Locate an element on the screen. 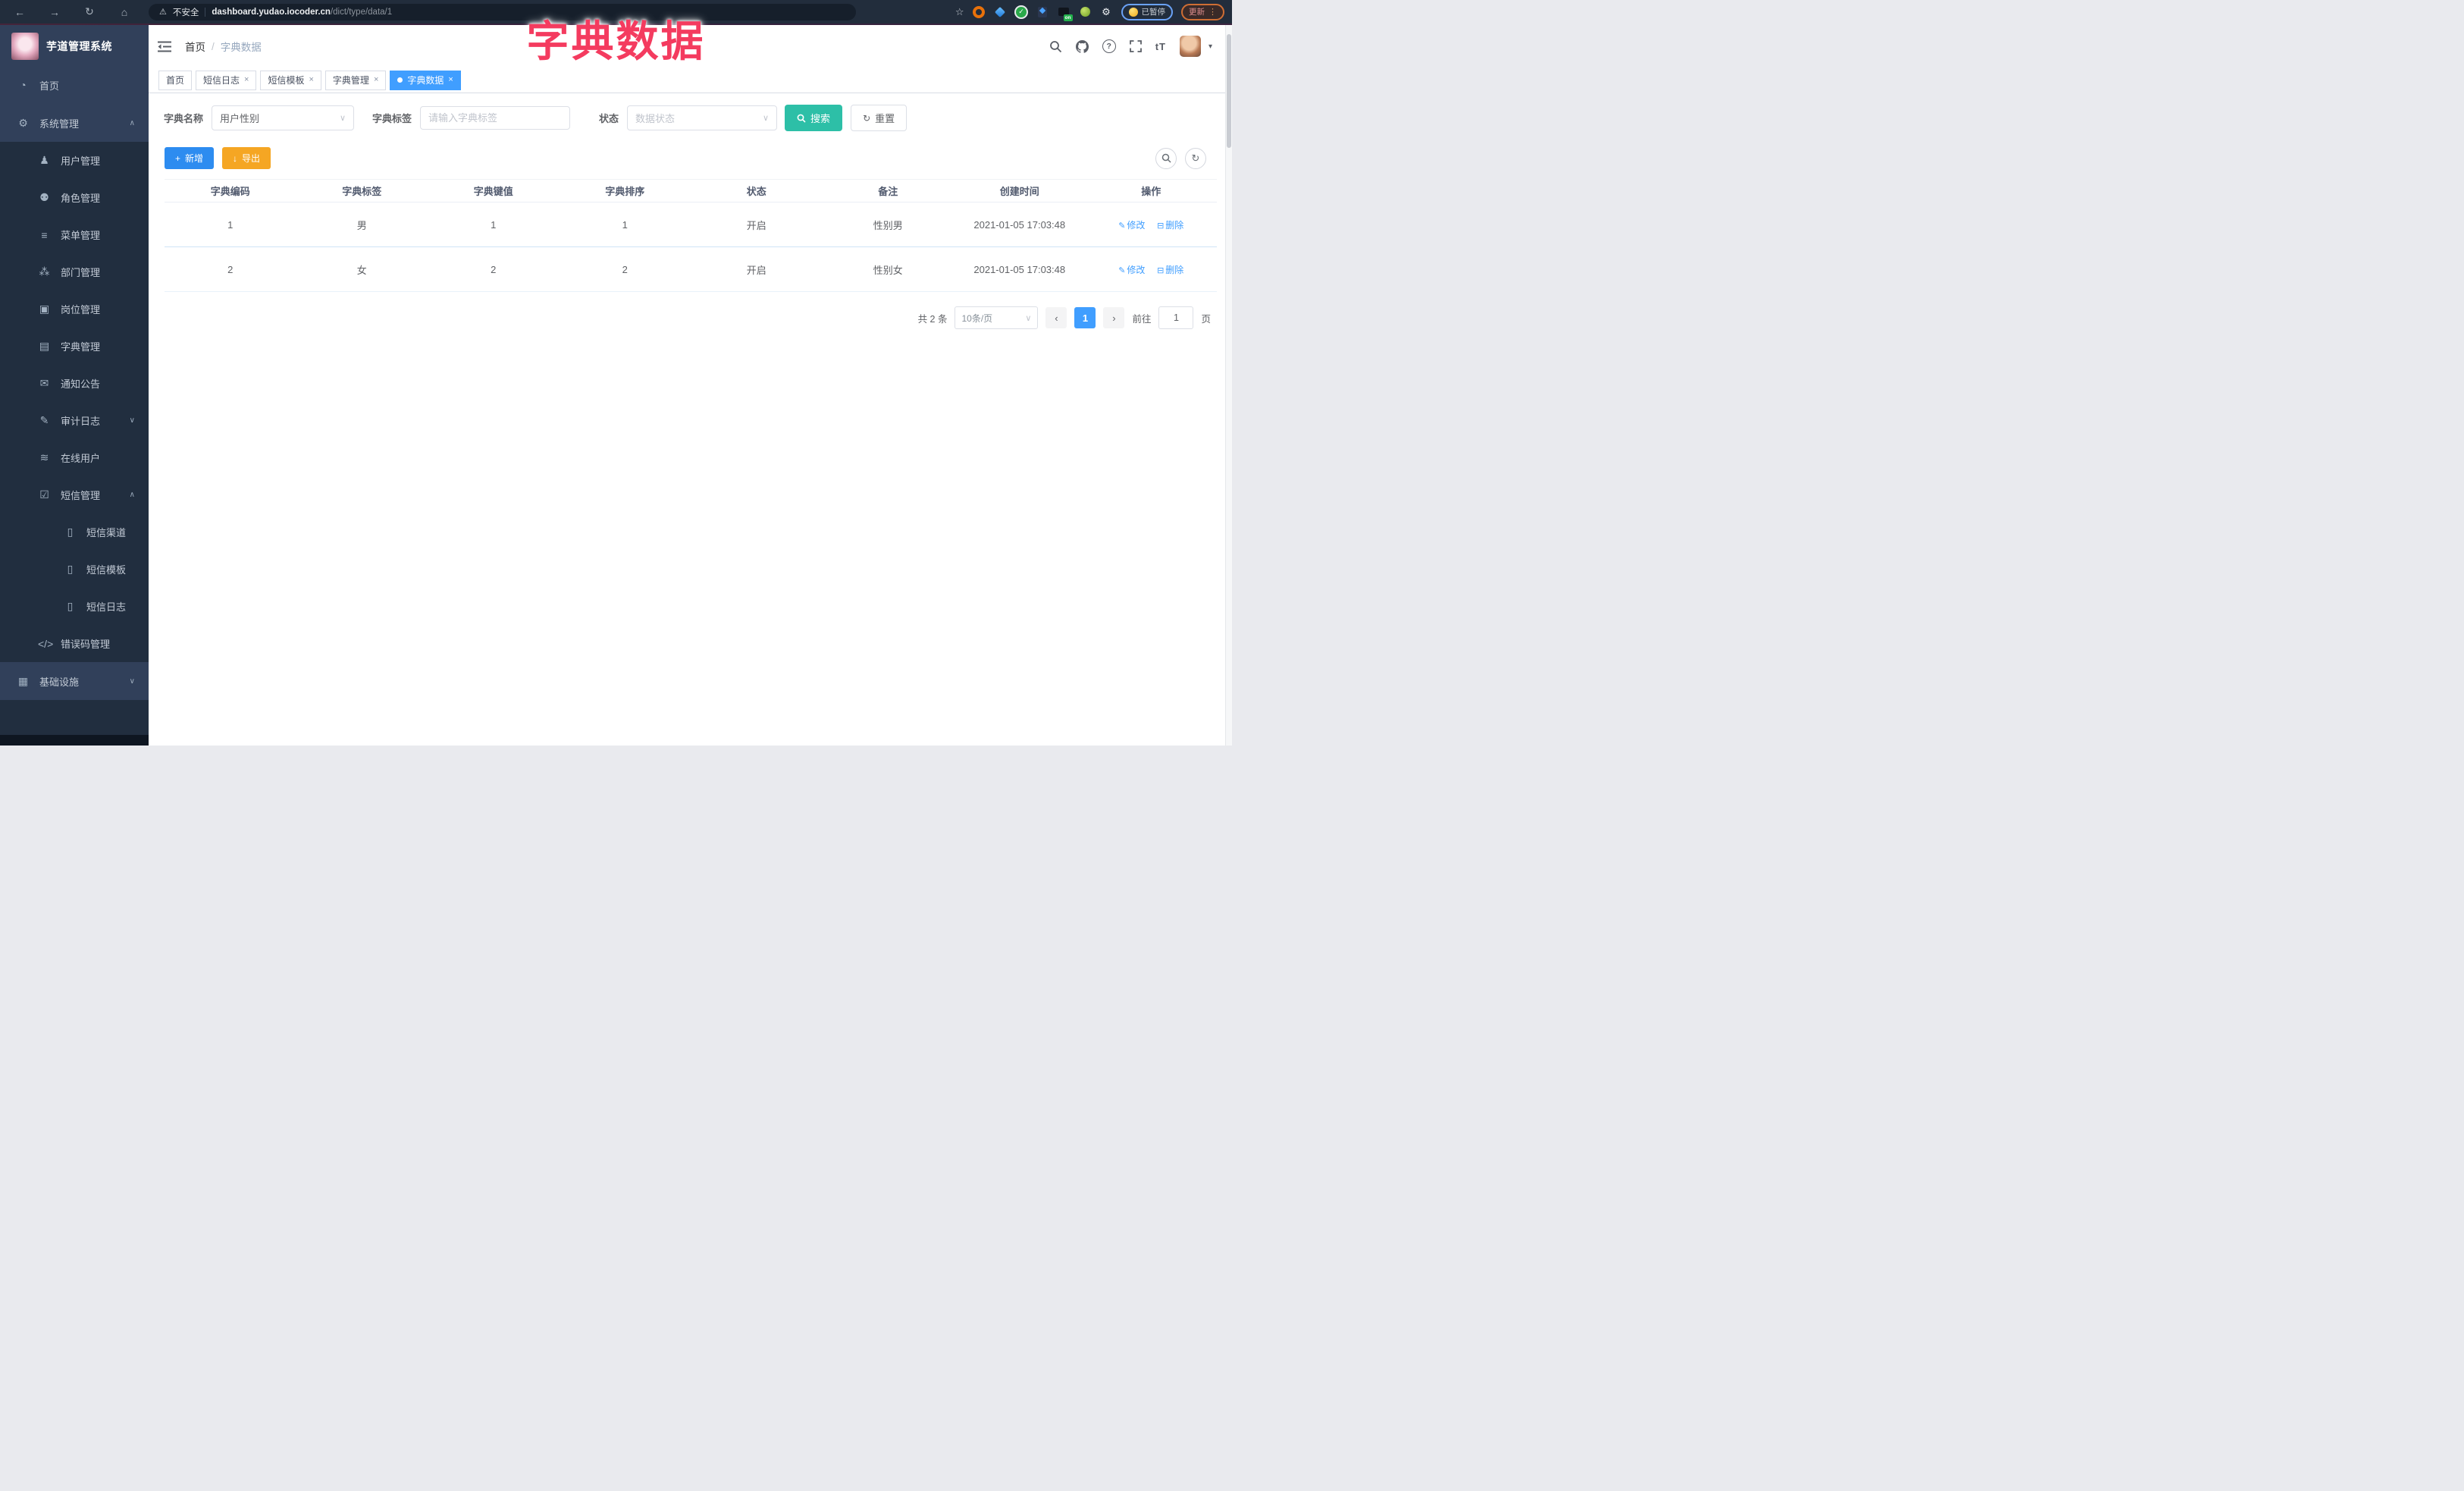 The image size is (2464, 1491). fullscreen-icon is located at coordinates (1136, 46).